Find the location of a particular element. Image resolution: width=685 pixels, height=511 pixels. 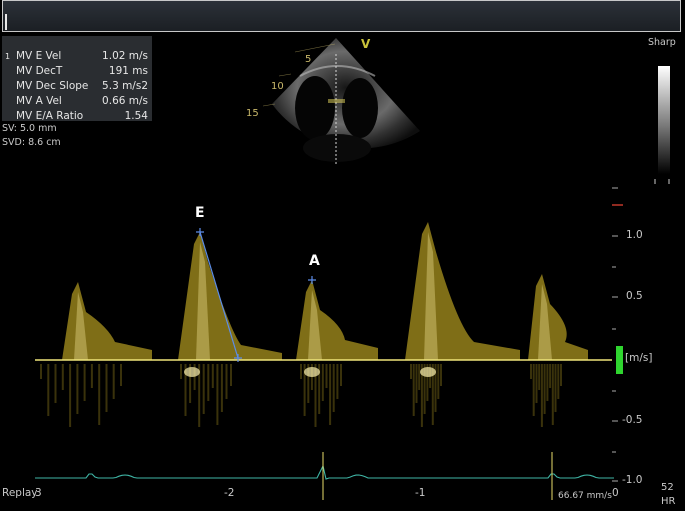

spectrum-reverse-flow is located at coordinates (301, 395).